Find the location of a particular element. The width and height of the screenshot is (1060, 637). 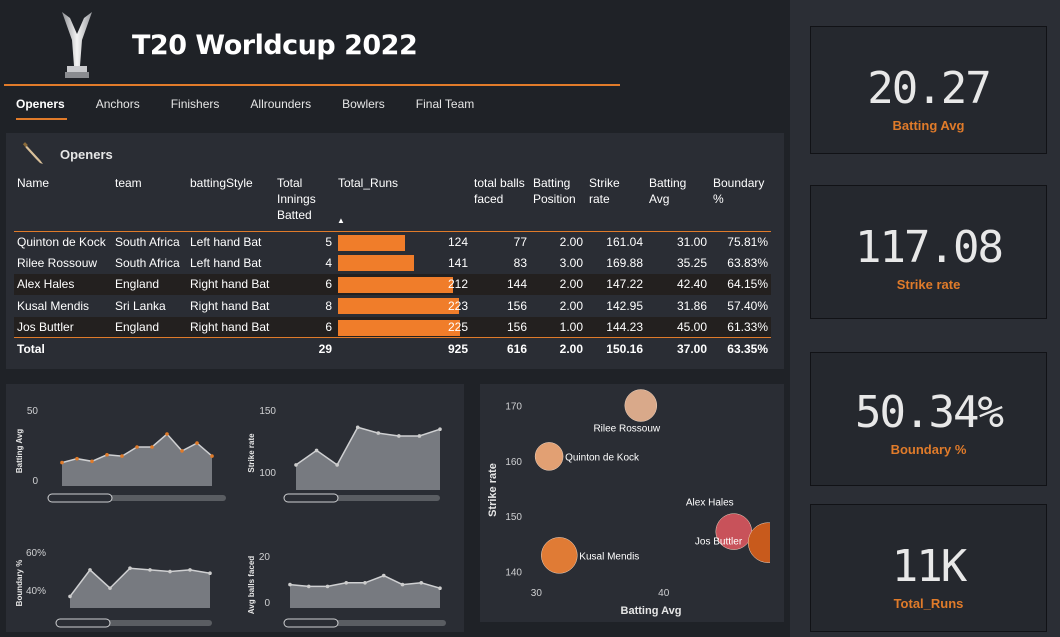

mini-chart-ylabel: Strike rate is located at coordinates (251, 453).